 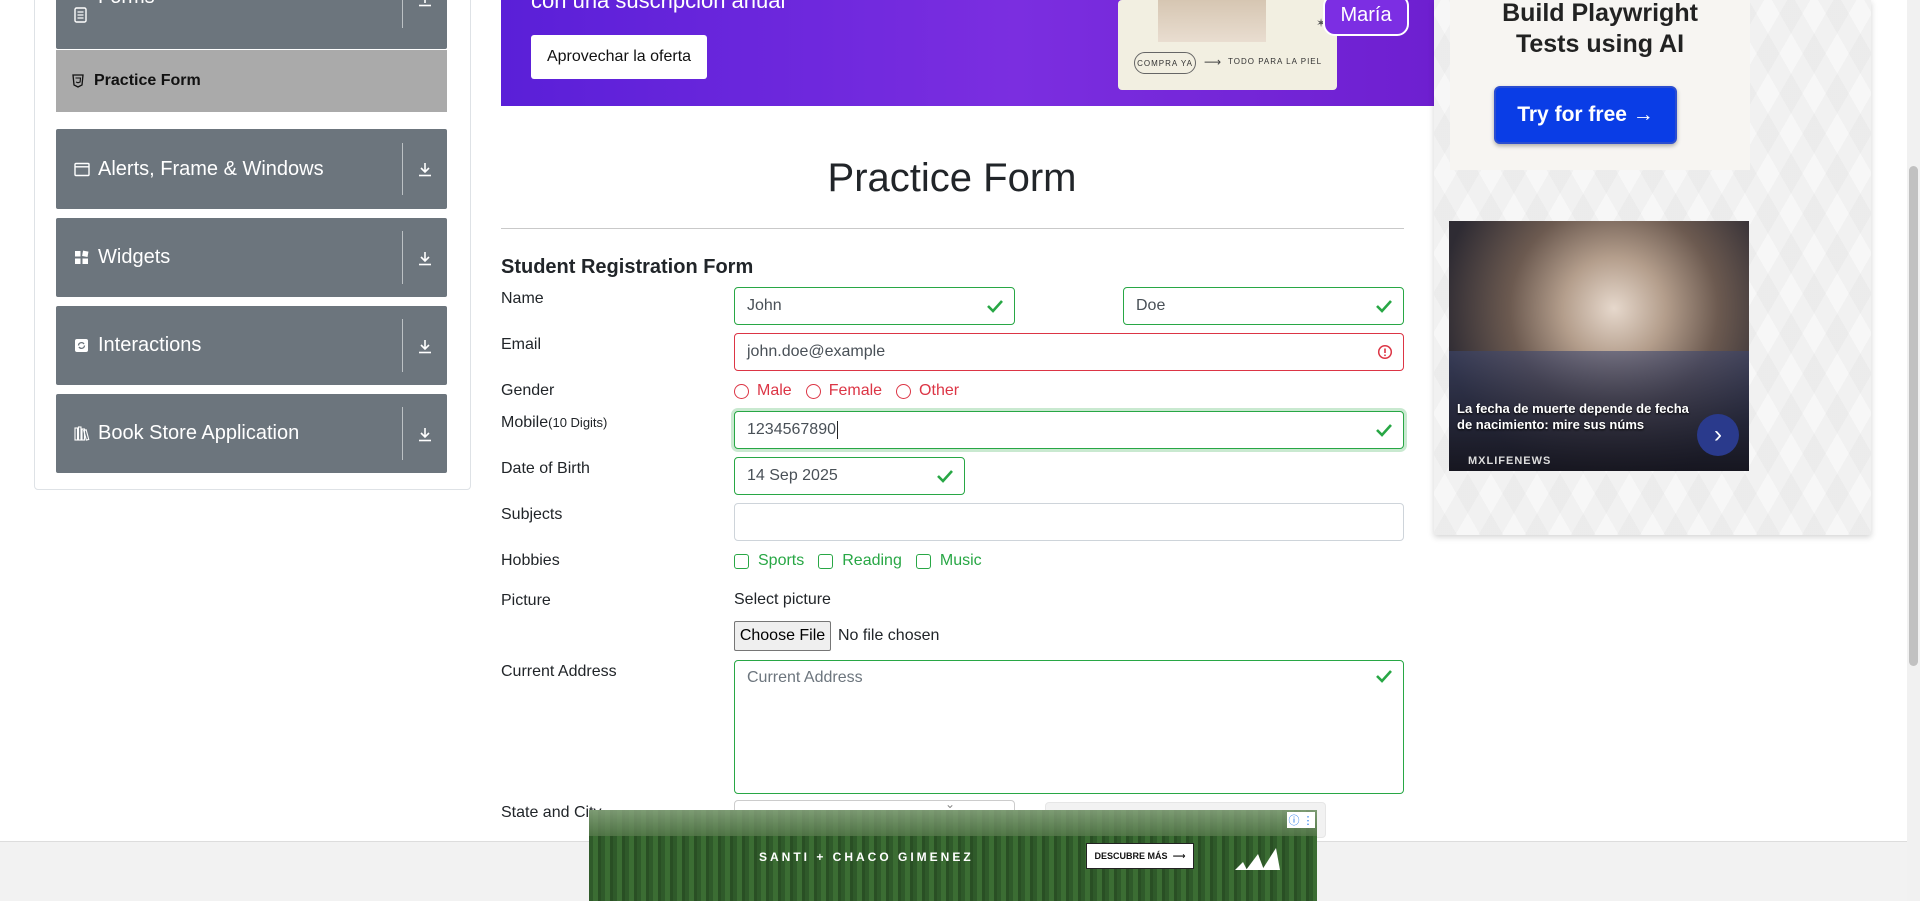 What do you see at coordinates (211, 168) in the screenshot?
I see `sidebar-group-label: Alerts, Frame & Windows` at bounding box center [211, 168].